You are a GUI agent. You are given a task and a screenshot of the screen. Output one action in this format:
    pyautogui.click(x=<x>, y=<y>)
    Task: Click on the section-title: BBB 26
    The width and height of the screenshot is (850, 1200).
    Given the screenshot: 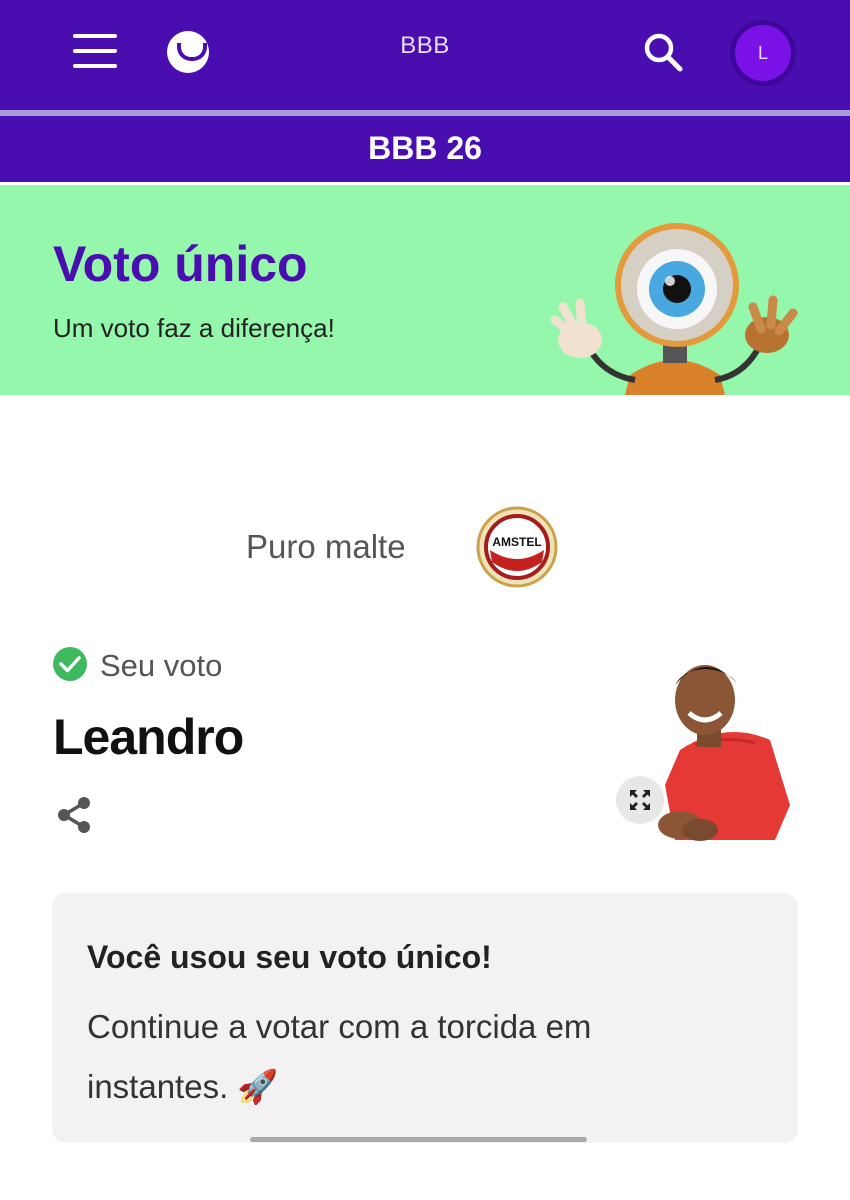 What is the action you would take?
    pyautogui.click(x=425, y=148)
    